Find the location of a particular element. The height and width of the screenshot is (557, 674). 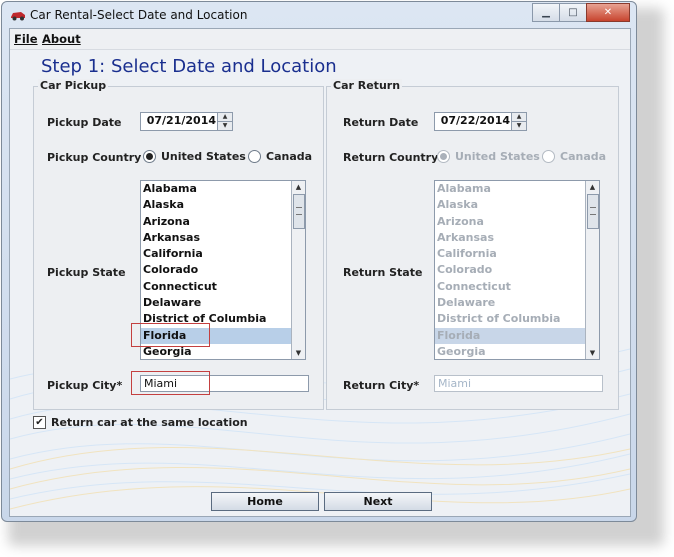

pickup-country-label: Pickup Country is located at coordinates (94, 157).